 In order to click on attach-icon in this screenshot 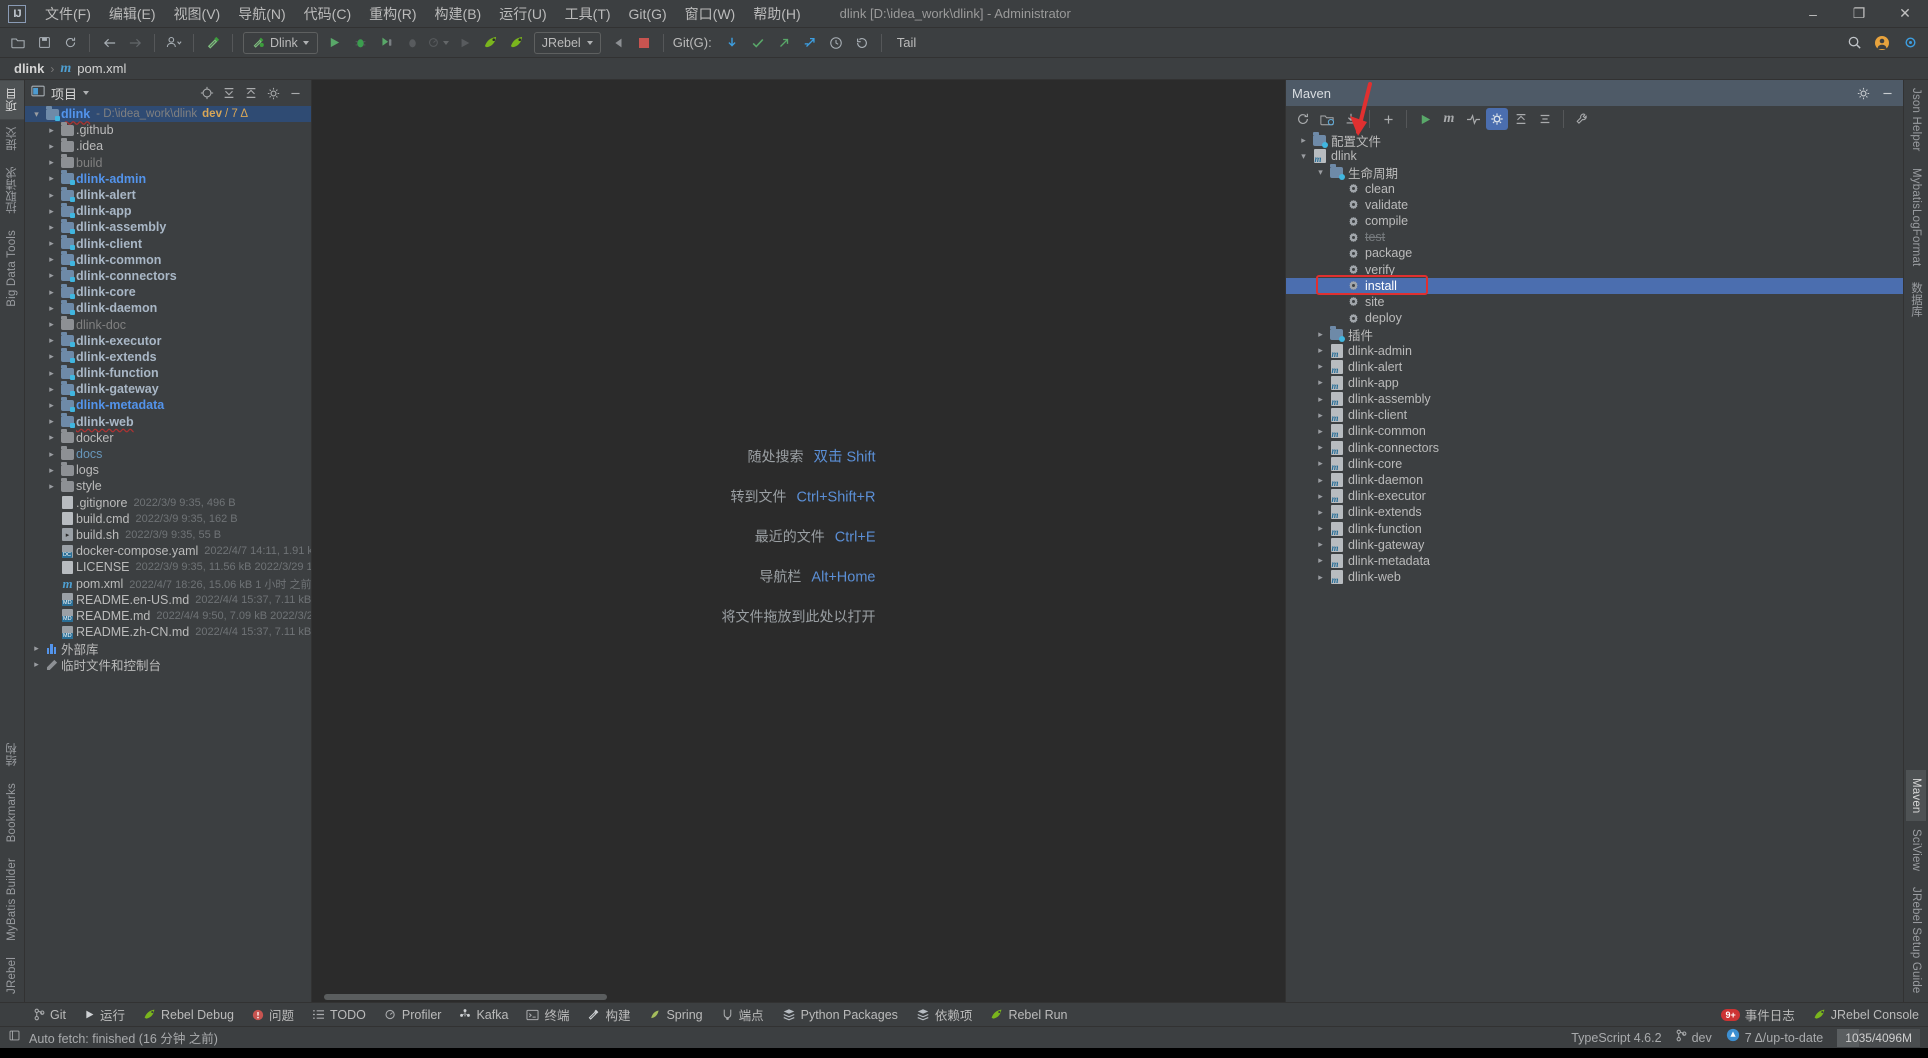, I will do `click(618, 43)`.